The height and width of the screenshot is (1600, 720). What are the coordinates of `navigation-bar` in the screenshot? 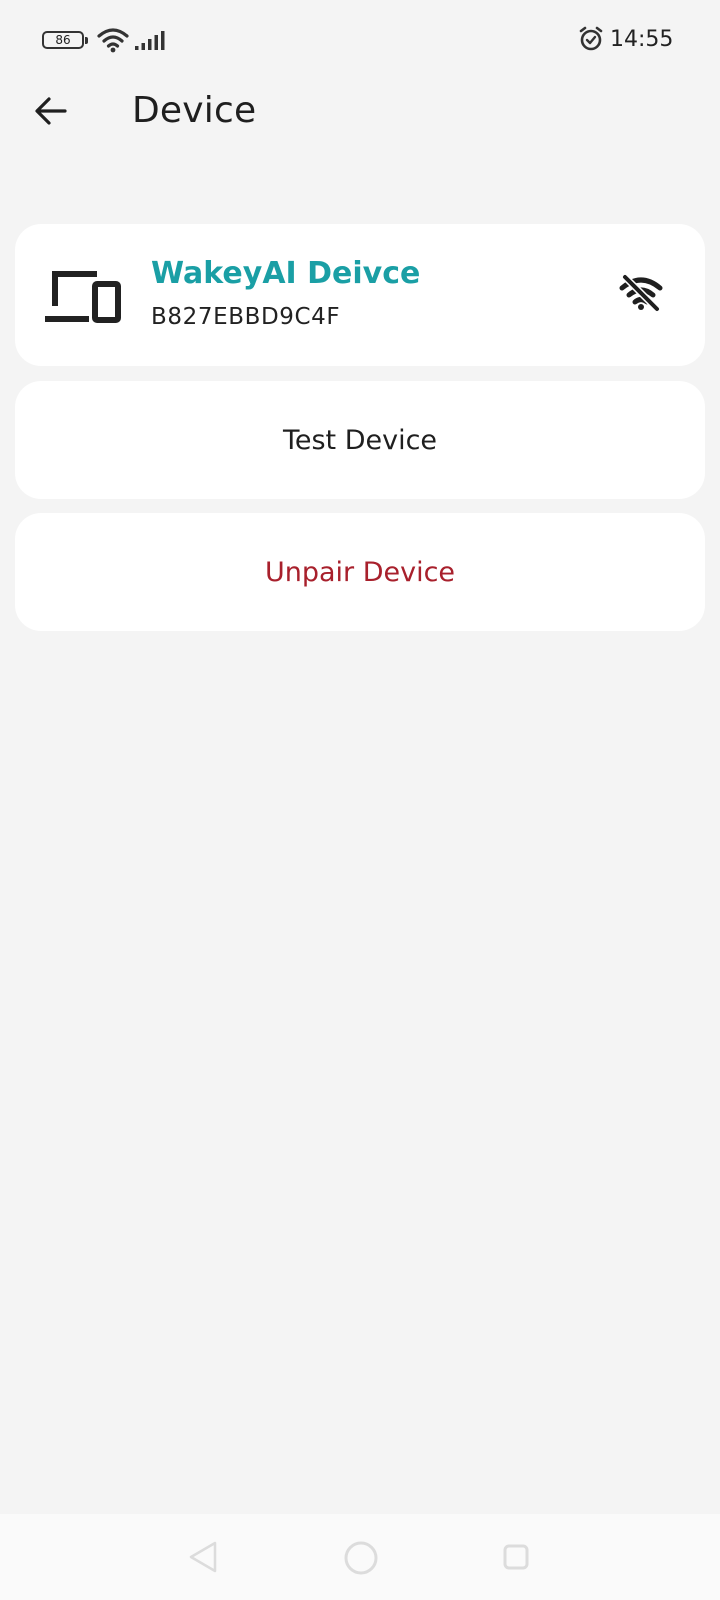 It's located at (360, 1557).